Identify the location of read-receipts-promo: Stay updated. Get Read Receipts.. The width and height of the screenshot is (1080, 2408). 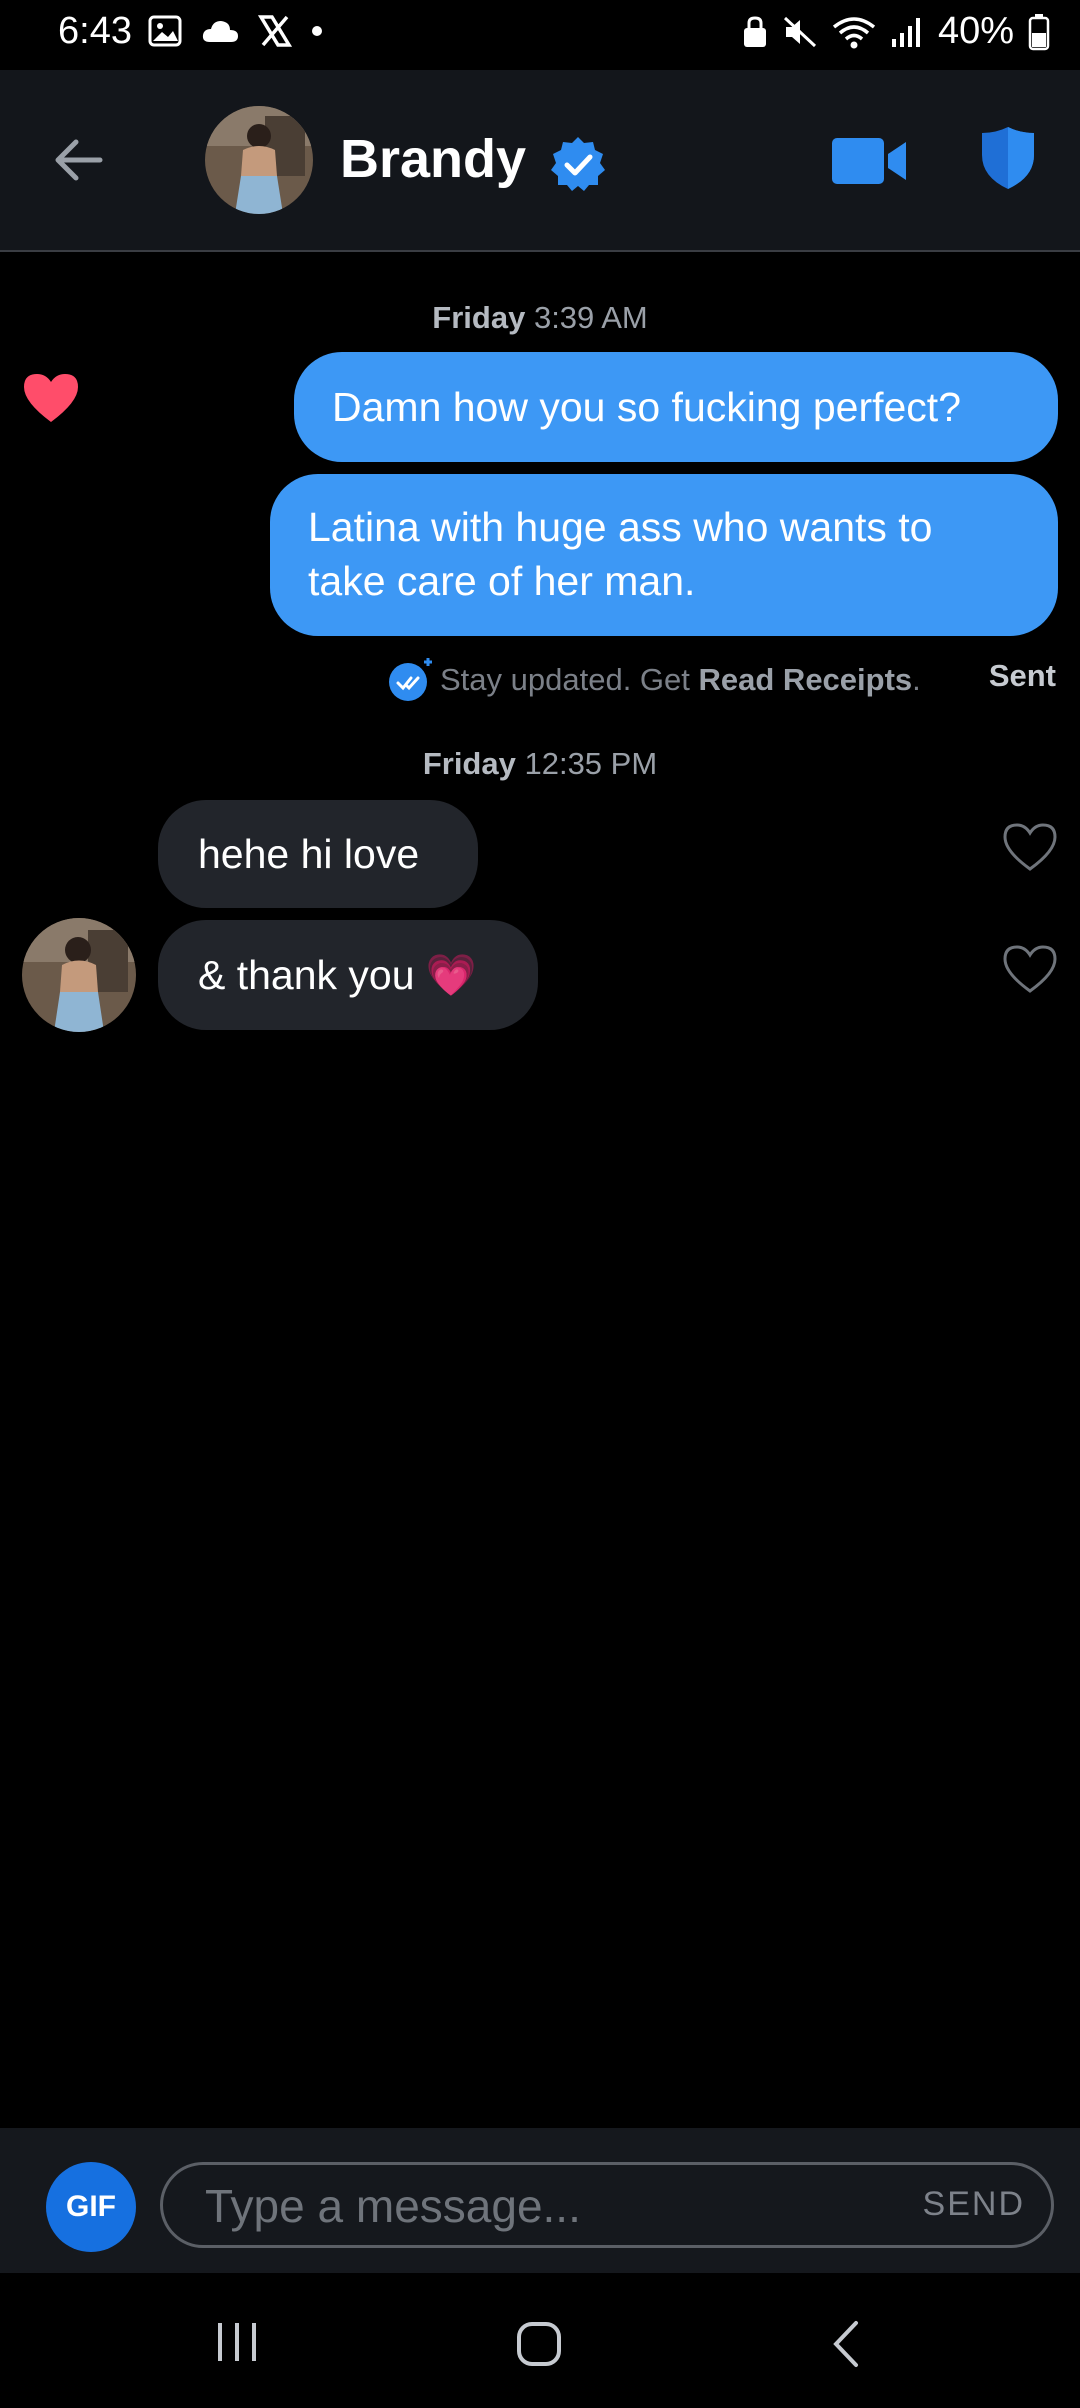
(654, 680).